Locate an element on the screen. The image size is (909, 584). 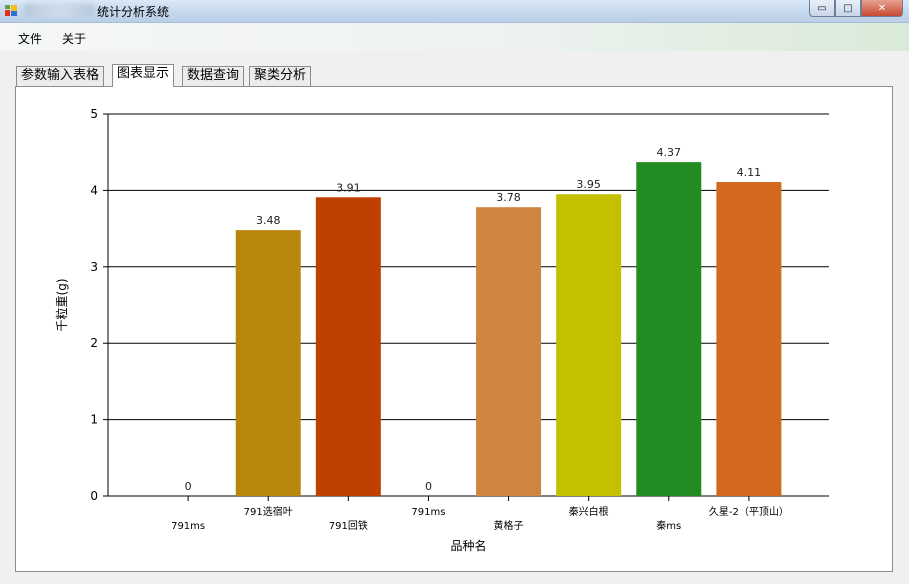
redacted-title-block is located at coordinates (59, 10).